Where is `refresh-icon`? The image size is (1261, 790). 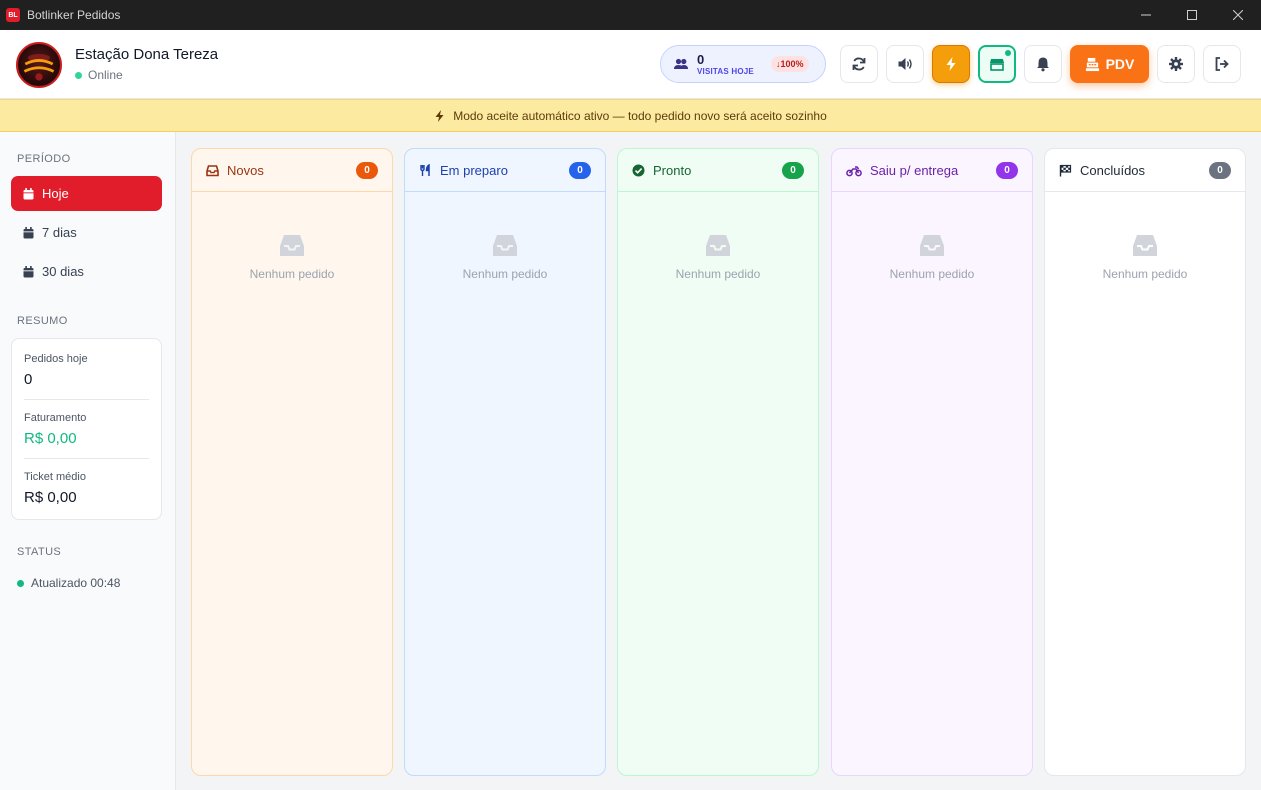
refresh-icon is located at coordinates (859, 64).